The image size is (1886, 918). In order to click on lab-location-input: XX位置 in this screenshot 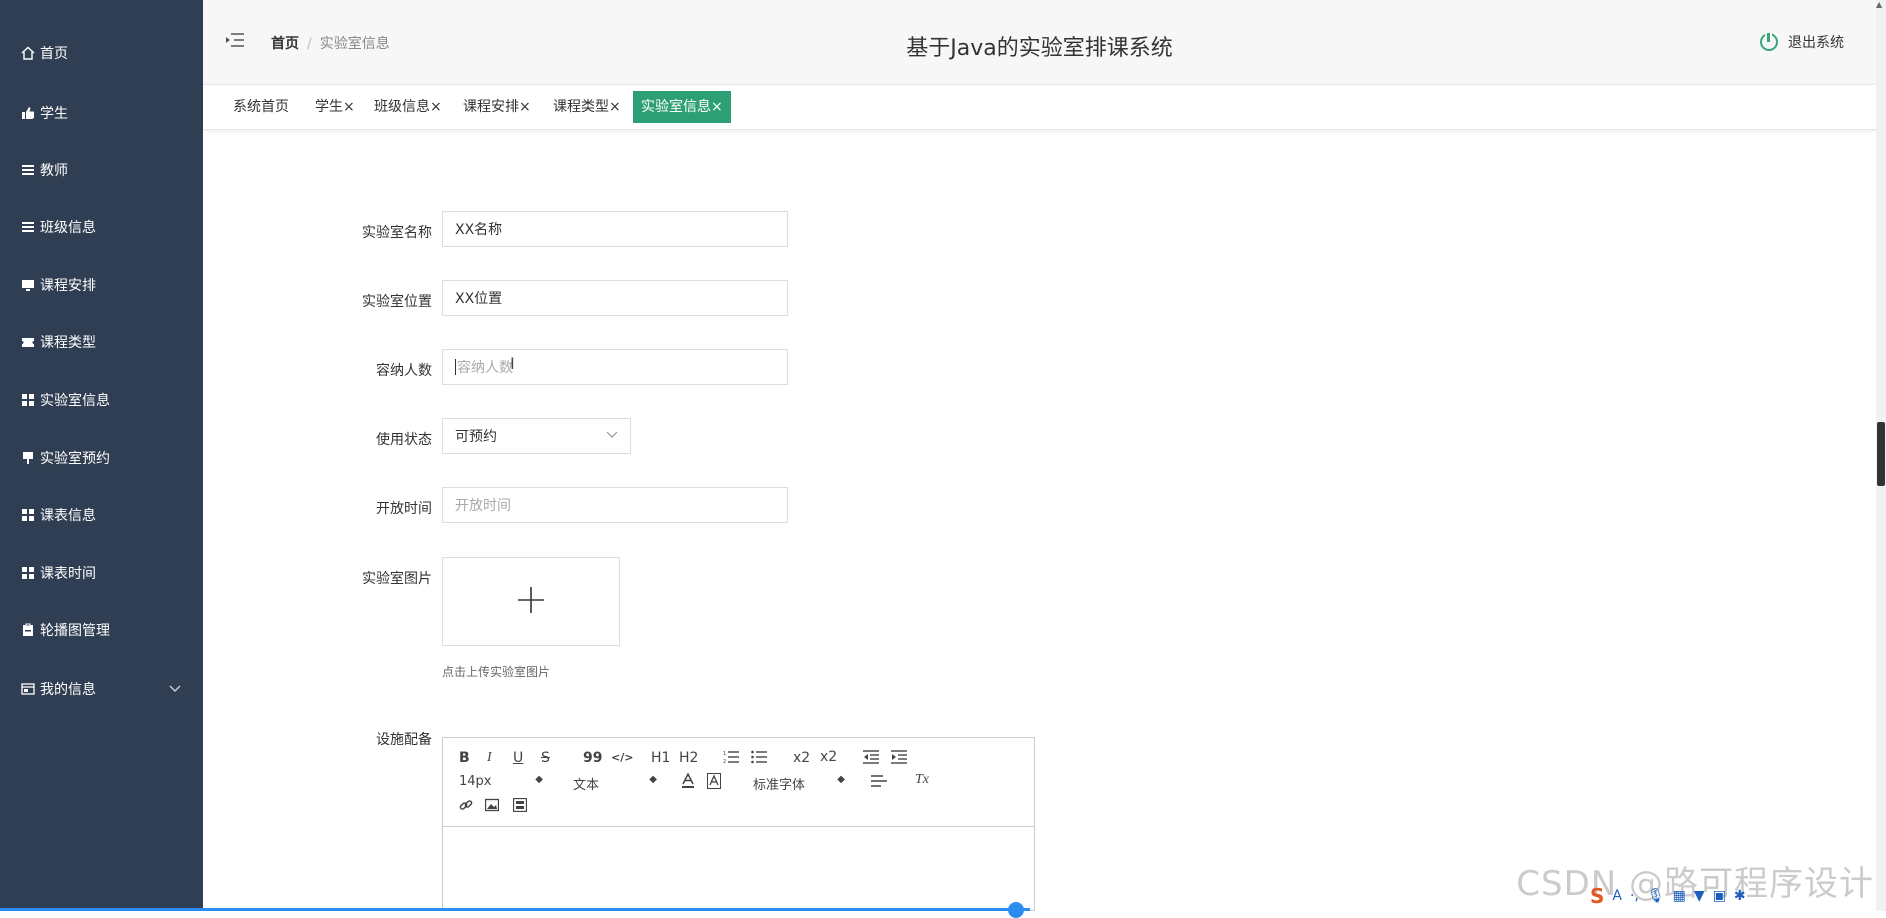, I will do `click(615, 298)`.